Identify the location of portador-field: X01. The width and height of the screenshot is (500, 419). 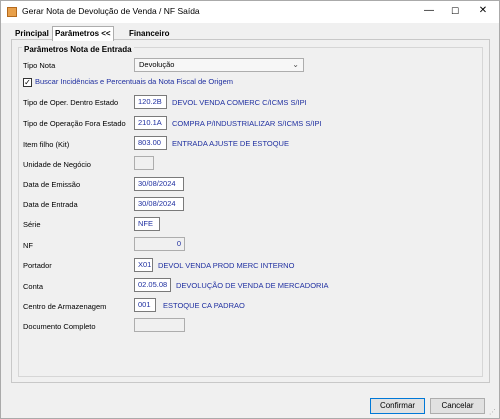
(143, 265).